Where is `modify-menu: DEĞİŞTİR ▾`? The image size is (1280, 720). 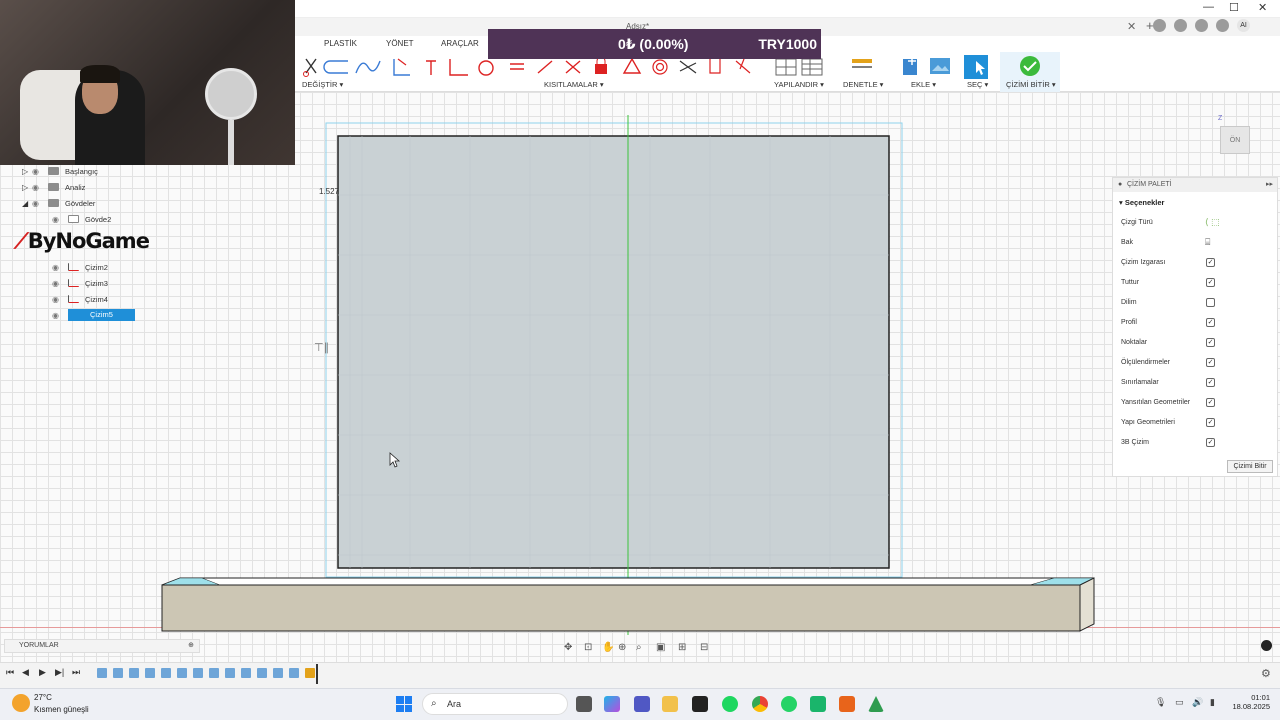
modify-menu: DEĞİŞTİR ▾ is located at coordinates (322, 84).